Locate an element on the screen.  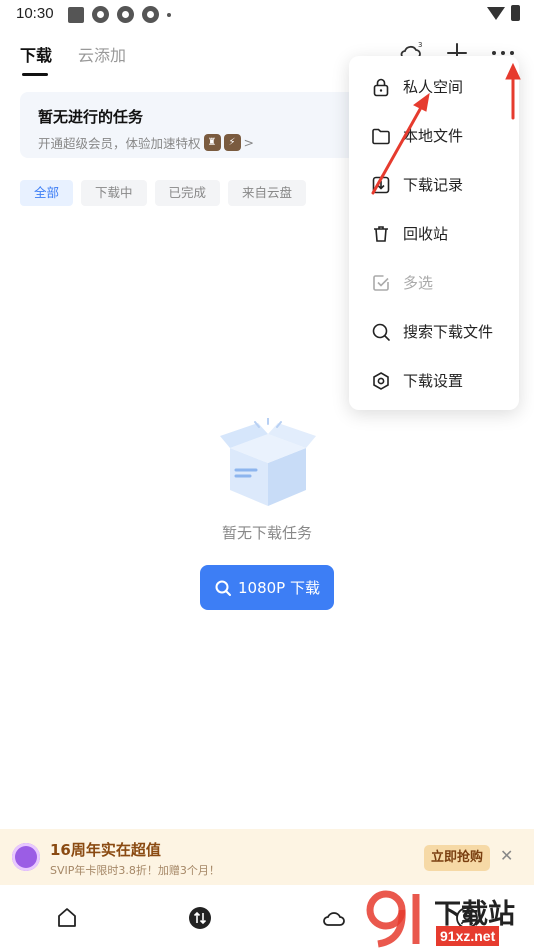
watermark-url: 91xz.net is located at coordinates (468, 936).